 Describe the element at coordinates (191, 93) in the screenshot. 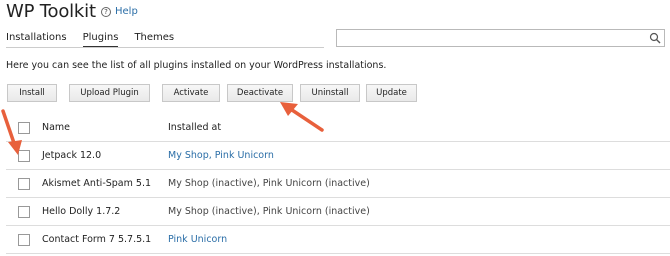

I see `activate-button: Activate` at that location.